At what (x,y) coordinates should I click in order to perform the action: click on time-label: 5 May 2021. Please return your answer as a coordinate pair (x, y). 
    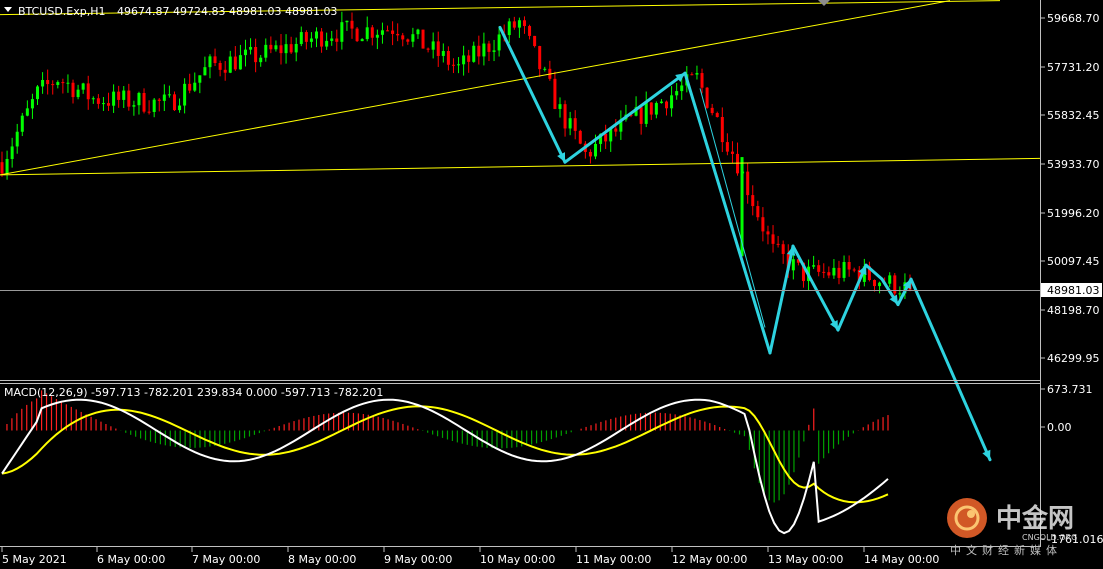
    Looking at the image, I should click on (34, 559).